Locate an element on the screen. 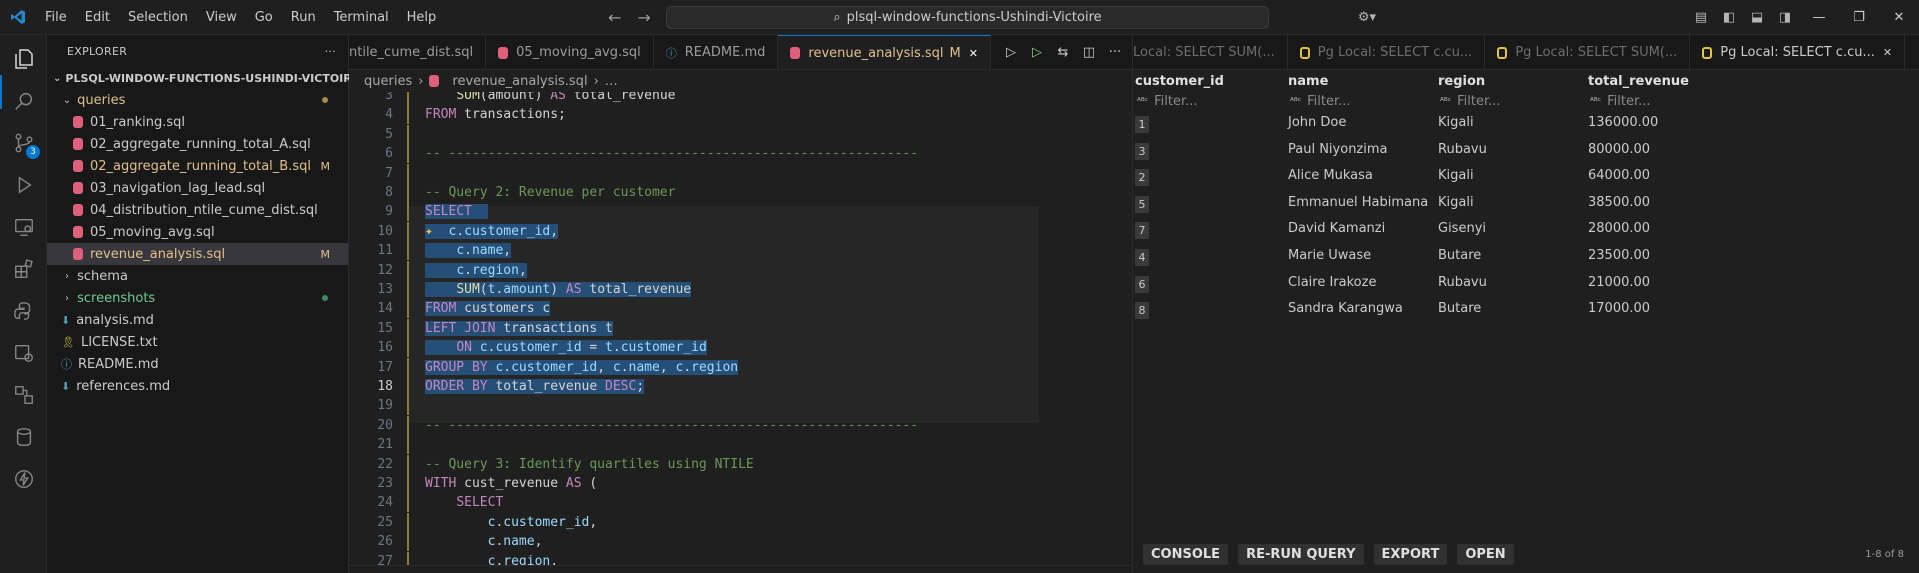 The height and width of the screenshot is (573, 1919). tree-item: ⓘ README.md is located at coordinates (197, 364).